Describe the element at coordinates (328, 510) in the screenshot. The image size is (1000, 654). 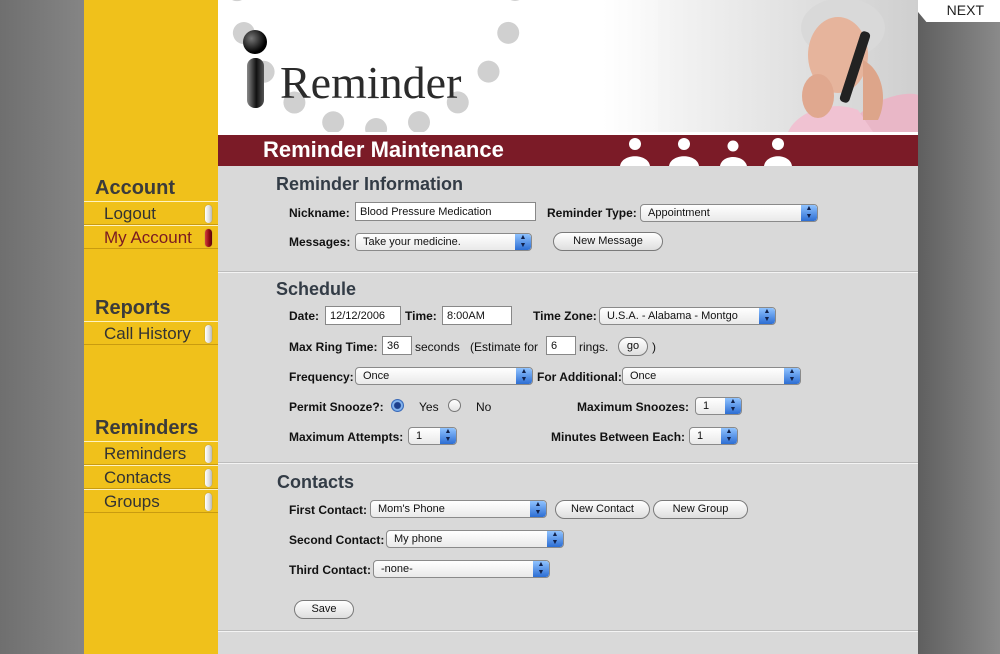
I see `first-contact-label: First Contact:` at that location.